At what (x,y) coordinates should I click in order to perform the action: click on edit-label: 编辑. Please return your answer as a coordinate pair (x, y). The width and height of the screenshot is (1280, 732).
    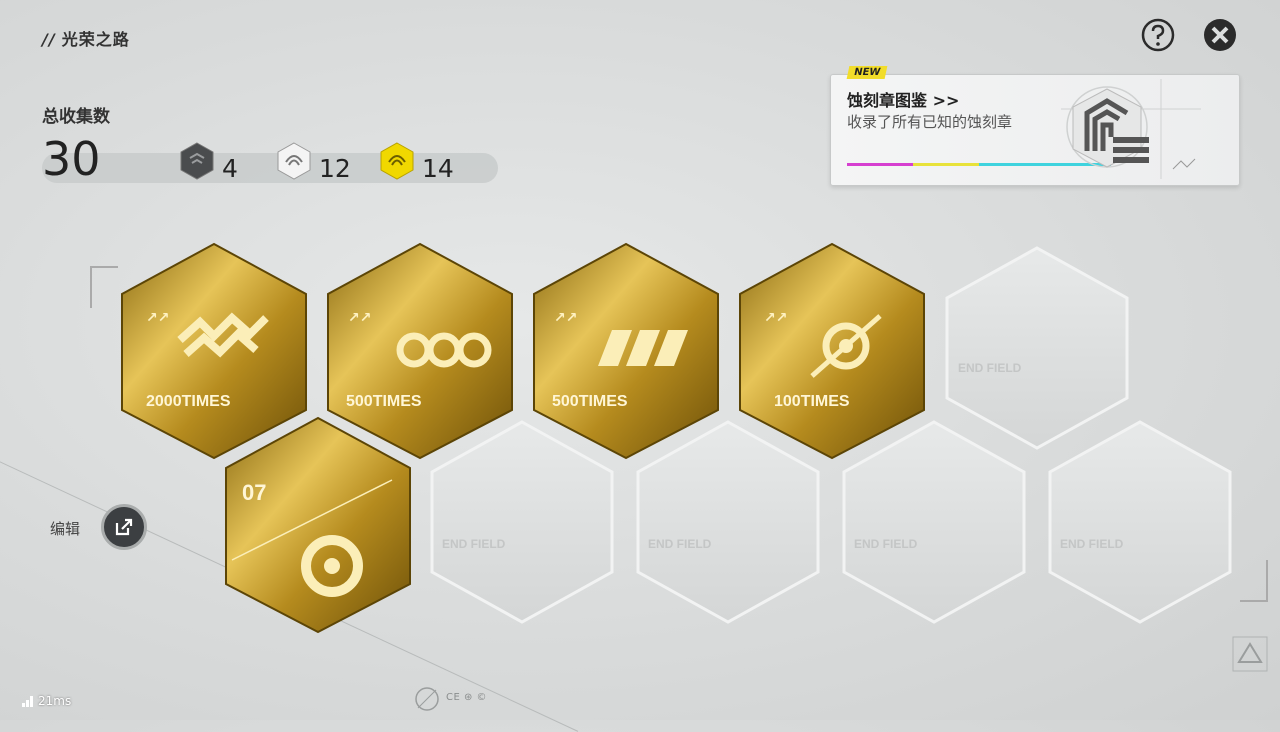
    Looking at the image, I should click on (65, 529).